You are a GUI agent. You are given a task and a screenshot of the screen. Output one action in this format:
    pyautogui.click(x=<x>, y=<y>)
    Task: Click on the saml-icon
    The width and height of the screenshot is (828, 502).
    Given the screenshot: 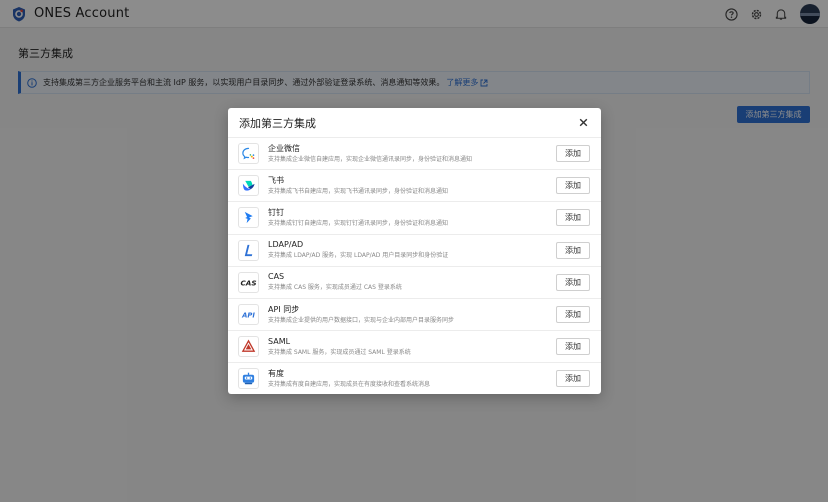 What is the action you would take?
    pyautogui.click(x=248, y=347)
    